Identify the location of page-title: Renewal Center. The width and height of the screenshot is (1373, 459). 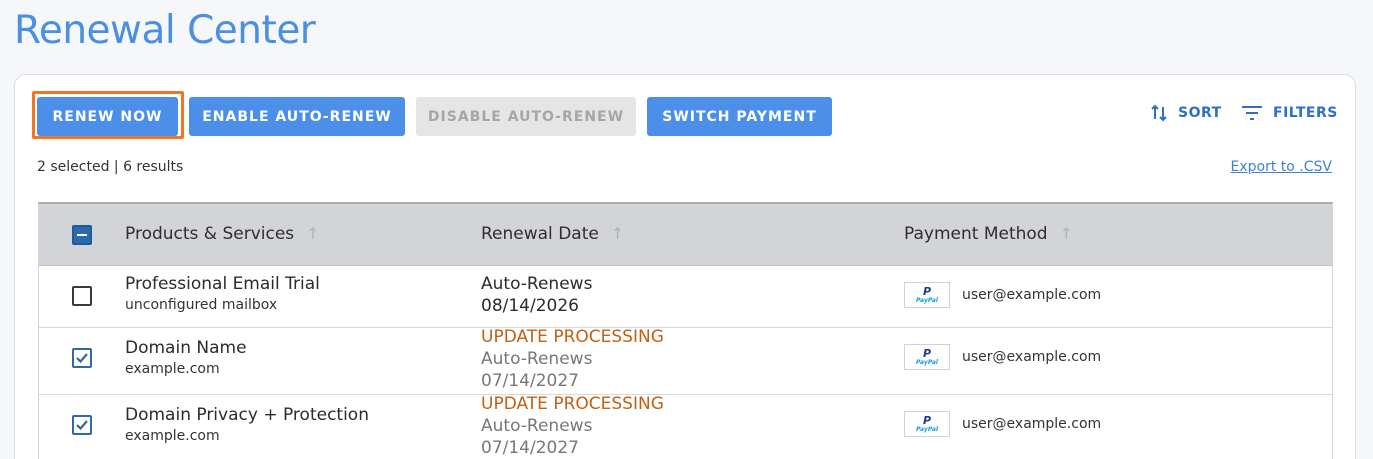
(165, 30).